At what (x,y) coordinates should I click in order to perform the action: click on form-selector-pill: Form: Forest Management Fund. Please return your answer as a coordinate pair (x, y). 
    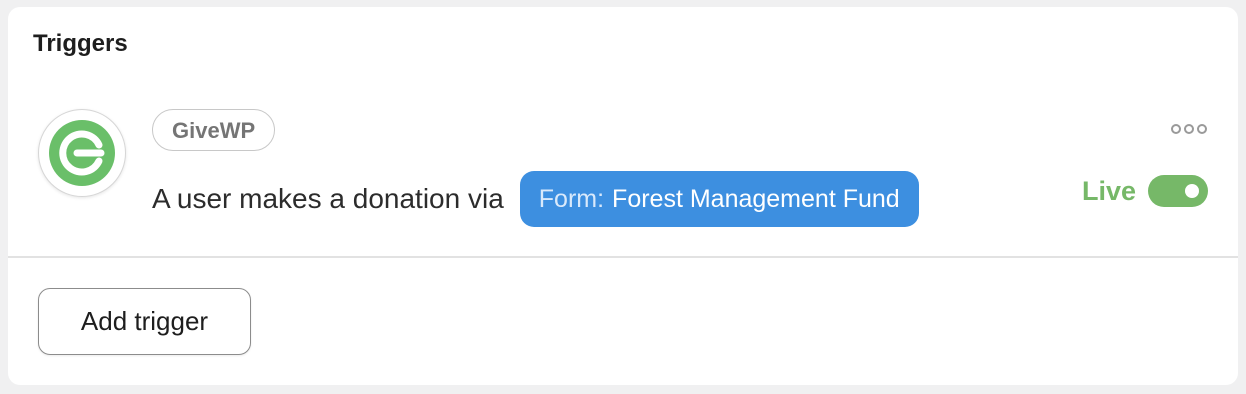
    Looking at the image, I should click on (719, 199).